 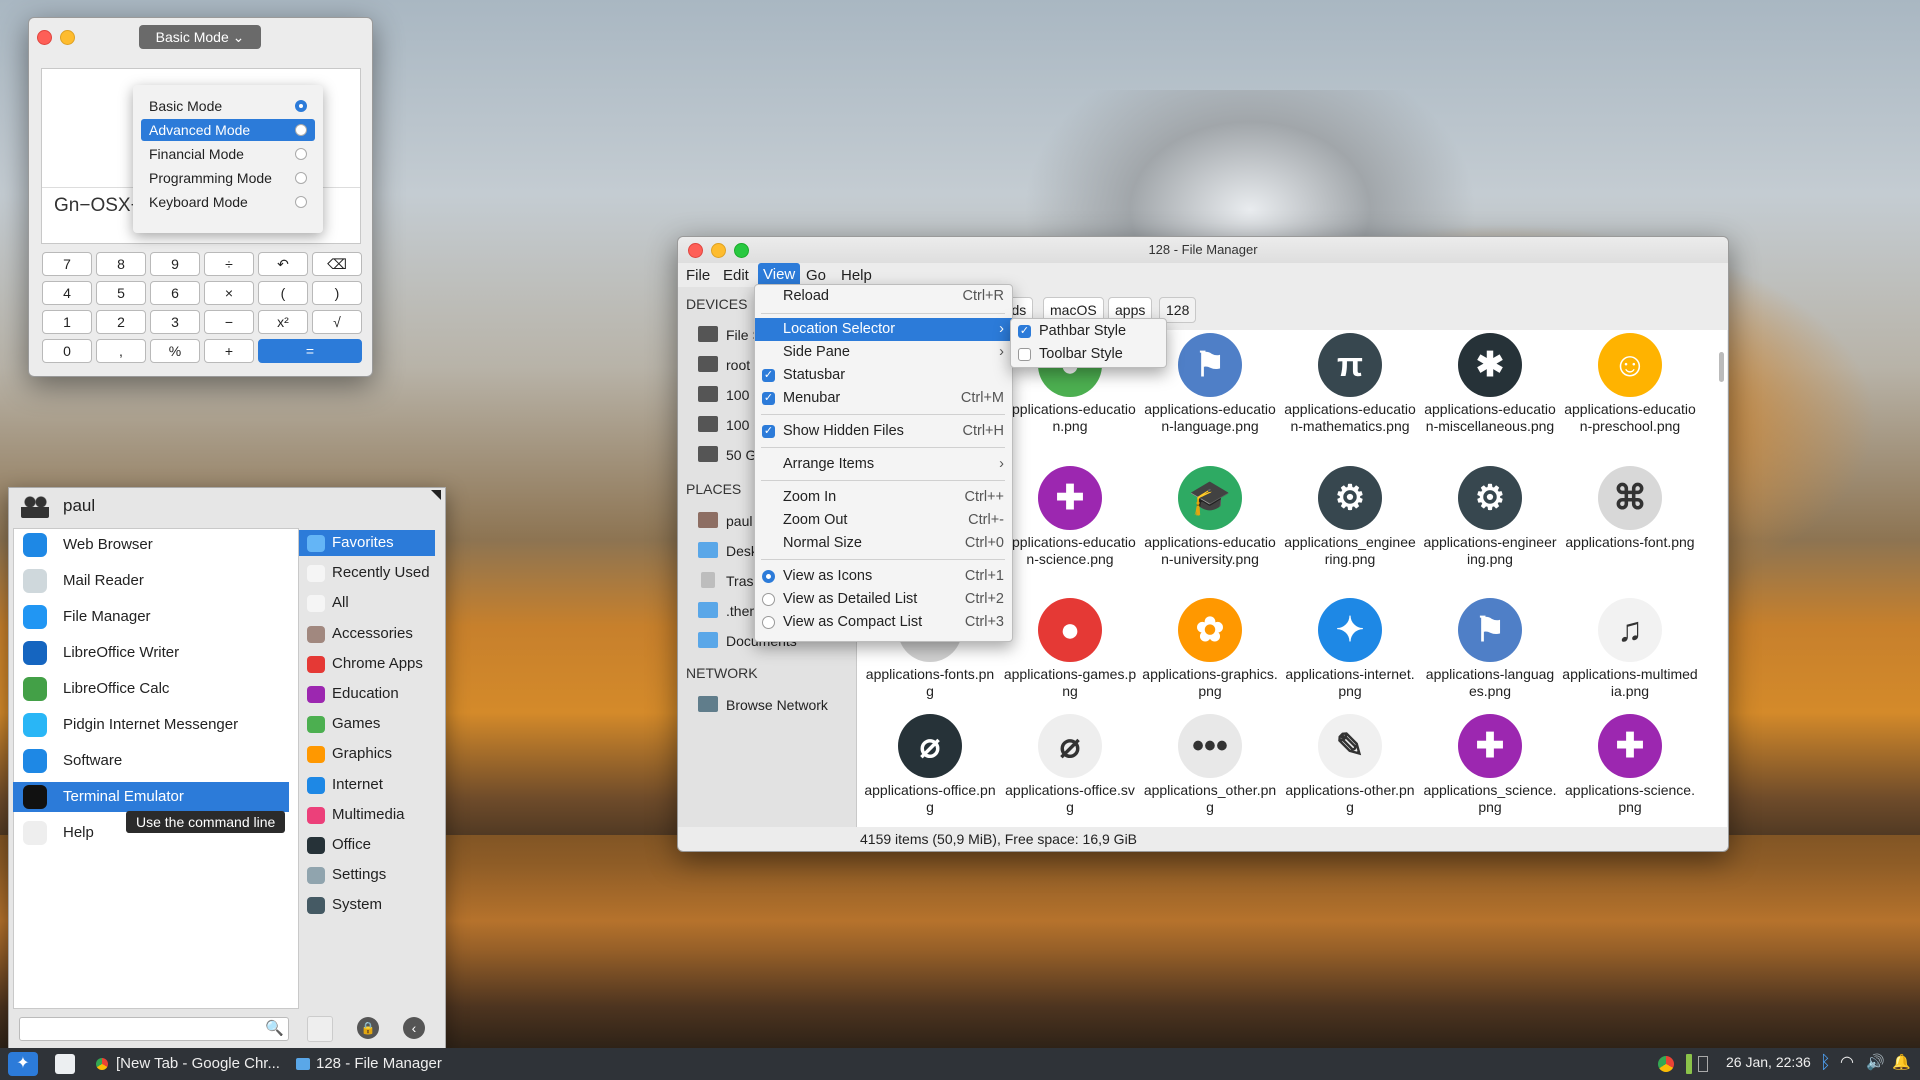 I want to click on mode-selector-button: Basic Mode ⌄, so click(x=200, y=37).